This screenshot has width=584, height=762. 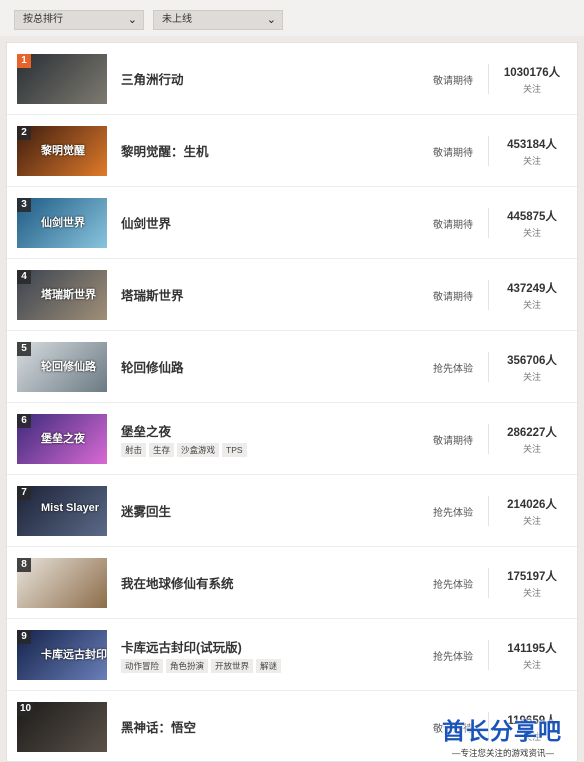 What do you see at coordinates (24, 205) in the screenshot?
I see `rank-badge: 3` at bounding box center [24, 205].